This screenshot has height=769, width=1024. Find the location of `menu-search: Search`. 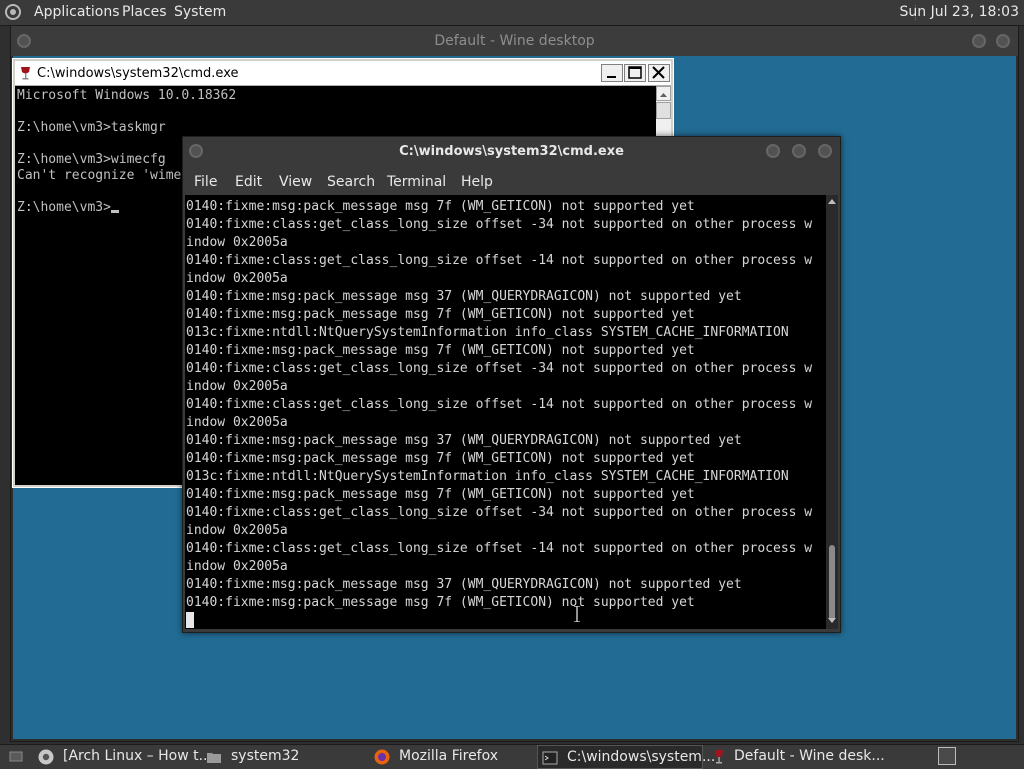

menu-search: Search is located at coordinates (351, 182).